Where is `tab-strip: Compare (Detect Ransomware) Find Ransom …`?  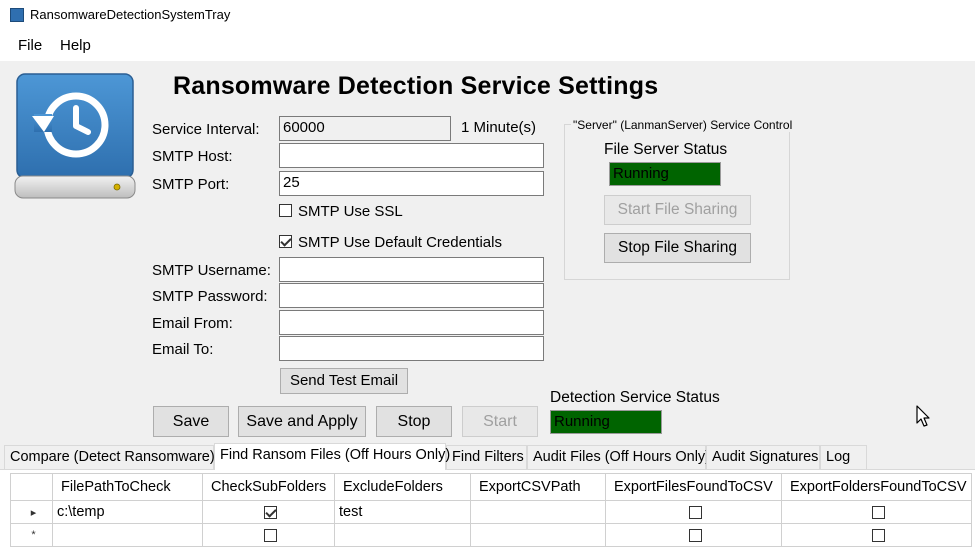
tab-strip: Compare (Detect Ransomware) Find Ransom … is located at coordinates (487, 456).